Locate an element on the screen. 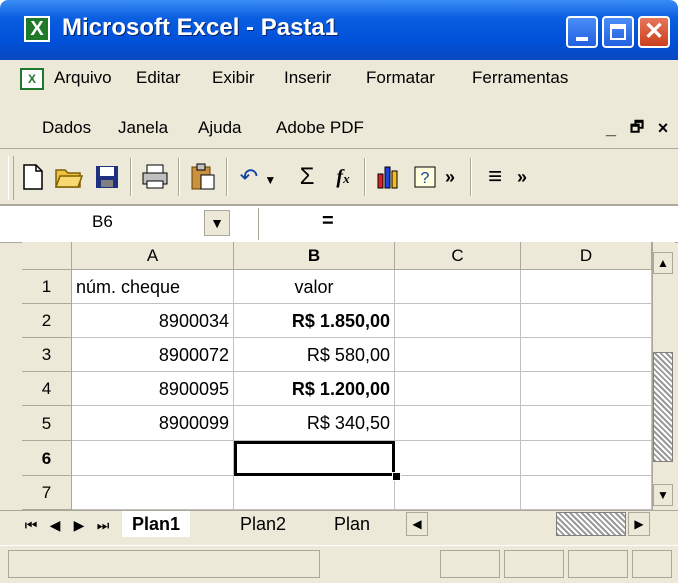  cell-b3: R$ 580,00 is located at coordinates (314, 355).